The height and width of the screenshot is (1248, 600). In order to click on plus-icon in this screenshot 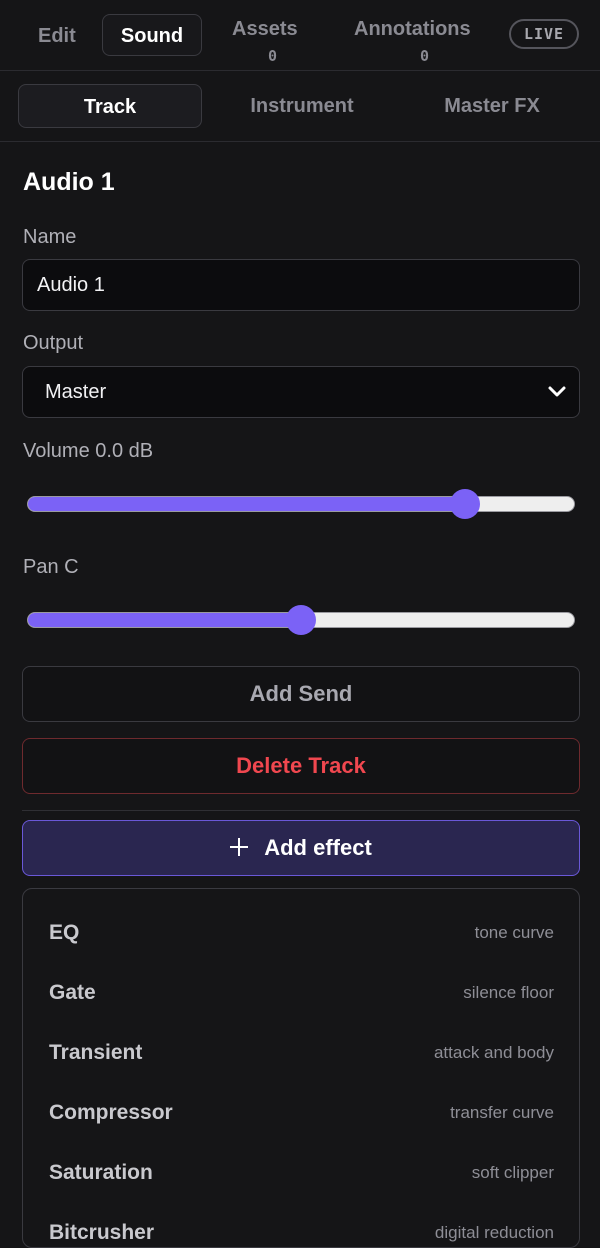, I will do `click(239, 847)`.